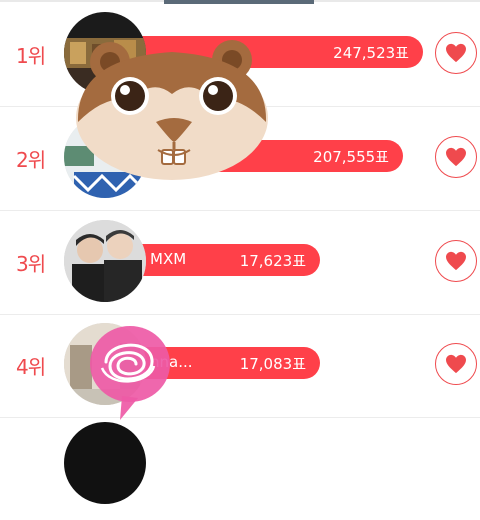 The height and width of the screenshot is (520, 480). I want to click on rank-label: 3위, so click(31, 264).